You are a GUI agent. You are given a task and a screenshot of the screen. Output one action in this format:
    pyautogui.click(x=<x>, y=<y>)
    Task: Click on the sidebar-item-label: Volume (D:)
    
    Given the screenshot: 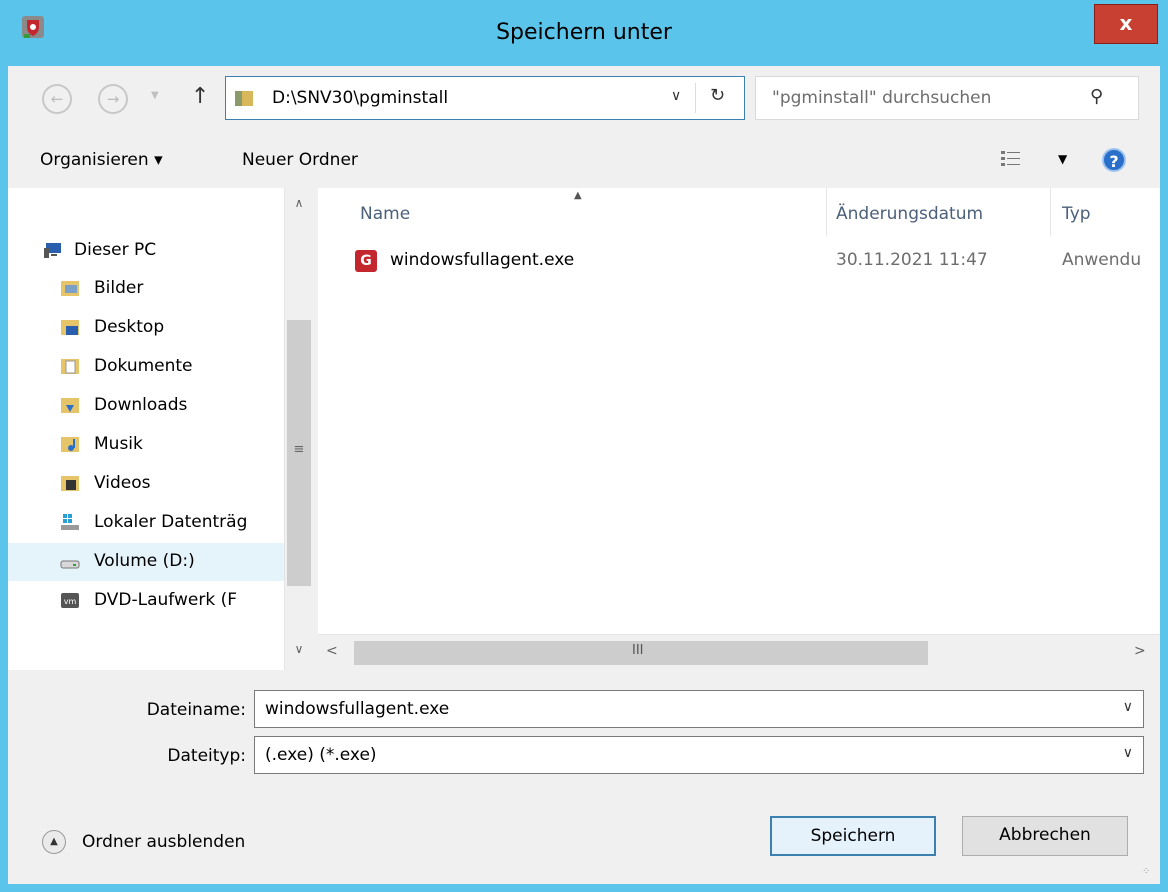 What is the action you would take?
    pyautogui.click(x=144, y=561)
    